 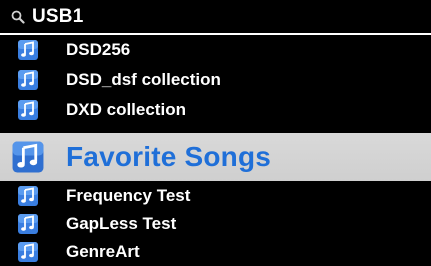 What do you see at coordinates (215, 17) in the screenshot?
I see `browser-header: USB1` at bounding box center [215, 17].